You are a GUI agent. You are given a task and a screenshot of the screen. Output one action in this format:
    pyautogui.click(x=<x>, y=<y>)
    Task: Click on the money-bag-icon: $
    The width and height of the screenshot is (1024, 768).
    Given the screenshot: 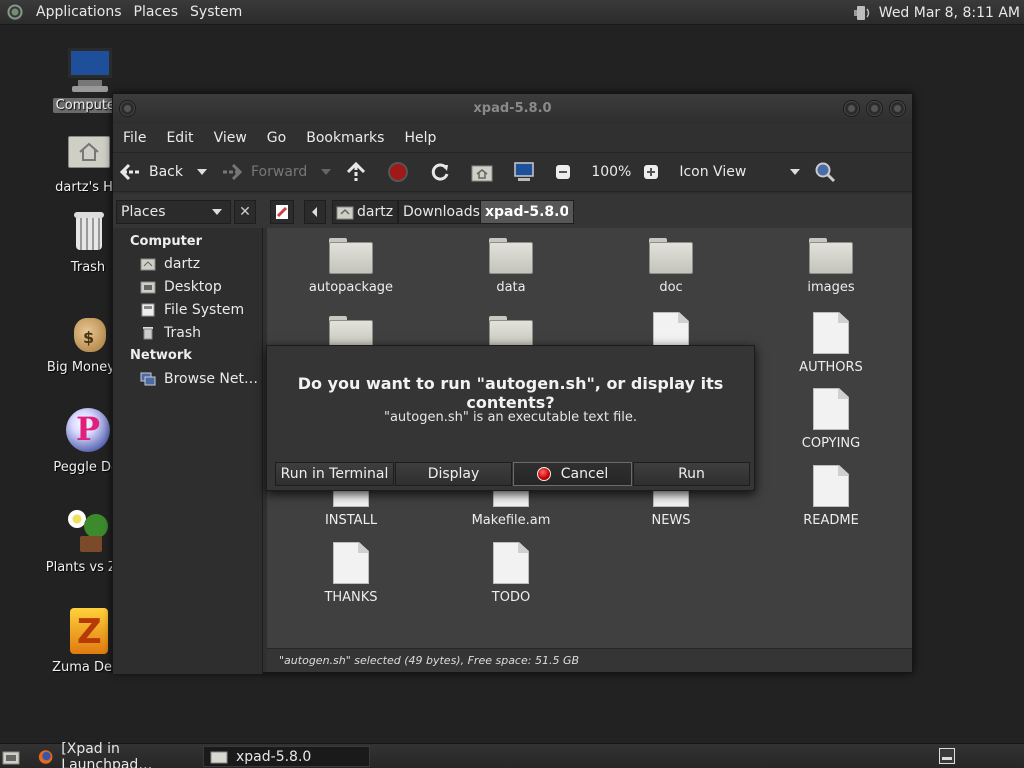 What is the action you would take?
    pyautogui.click(x=88, y=332)
    